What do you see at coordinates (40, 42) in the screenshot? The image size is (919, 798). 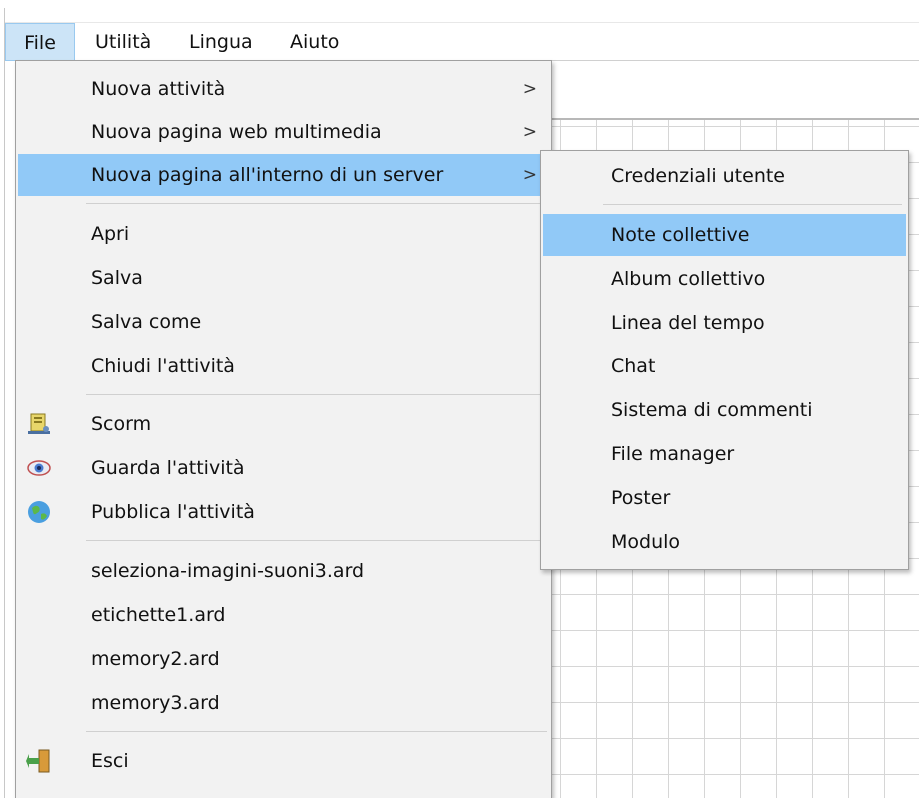 I see `menu-file: File` at bounding box center [40, 42].